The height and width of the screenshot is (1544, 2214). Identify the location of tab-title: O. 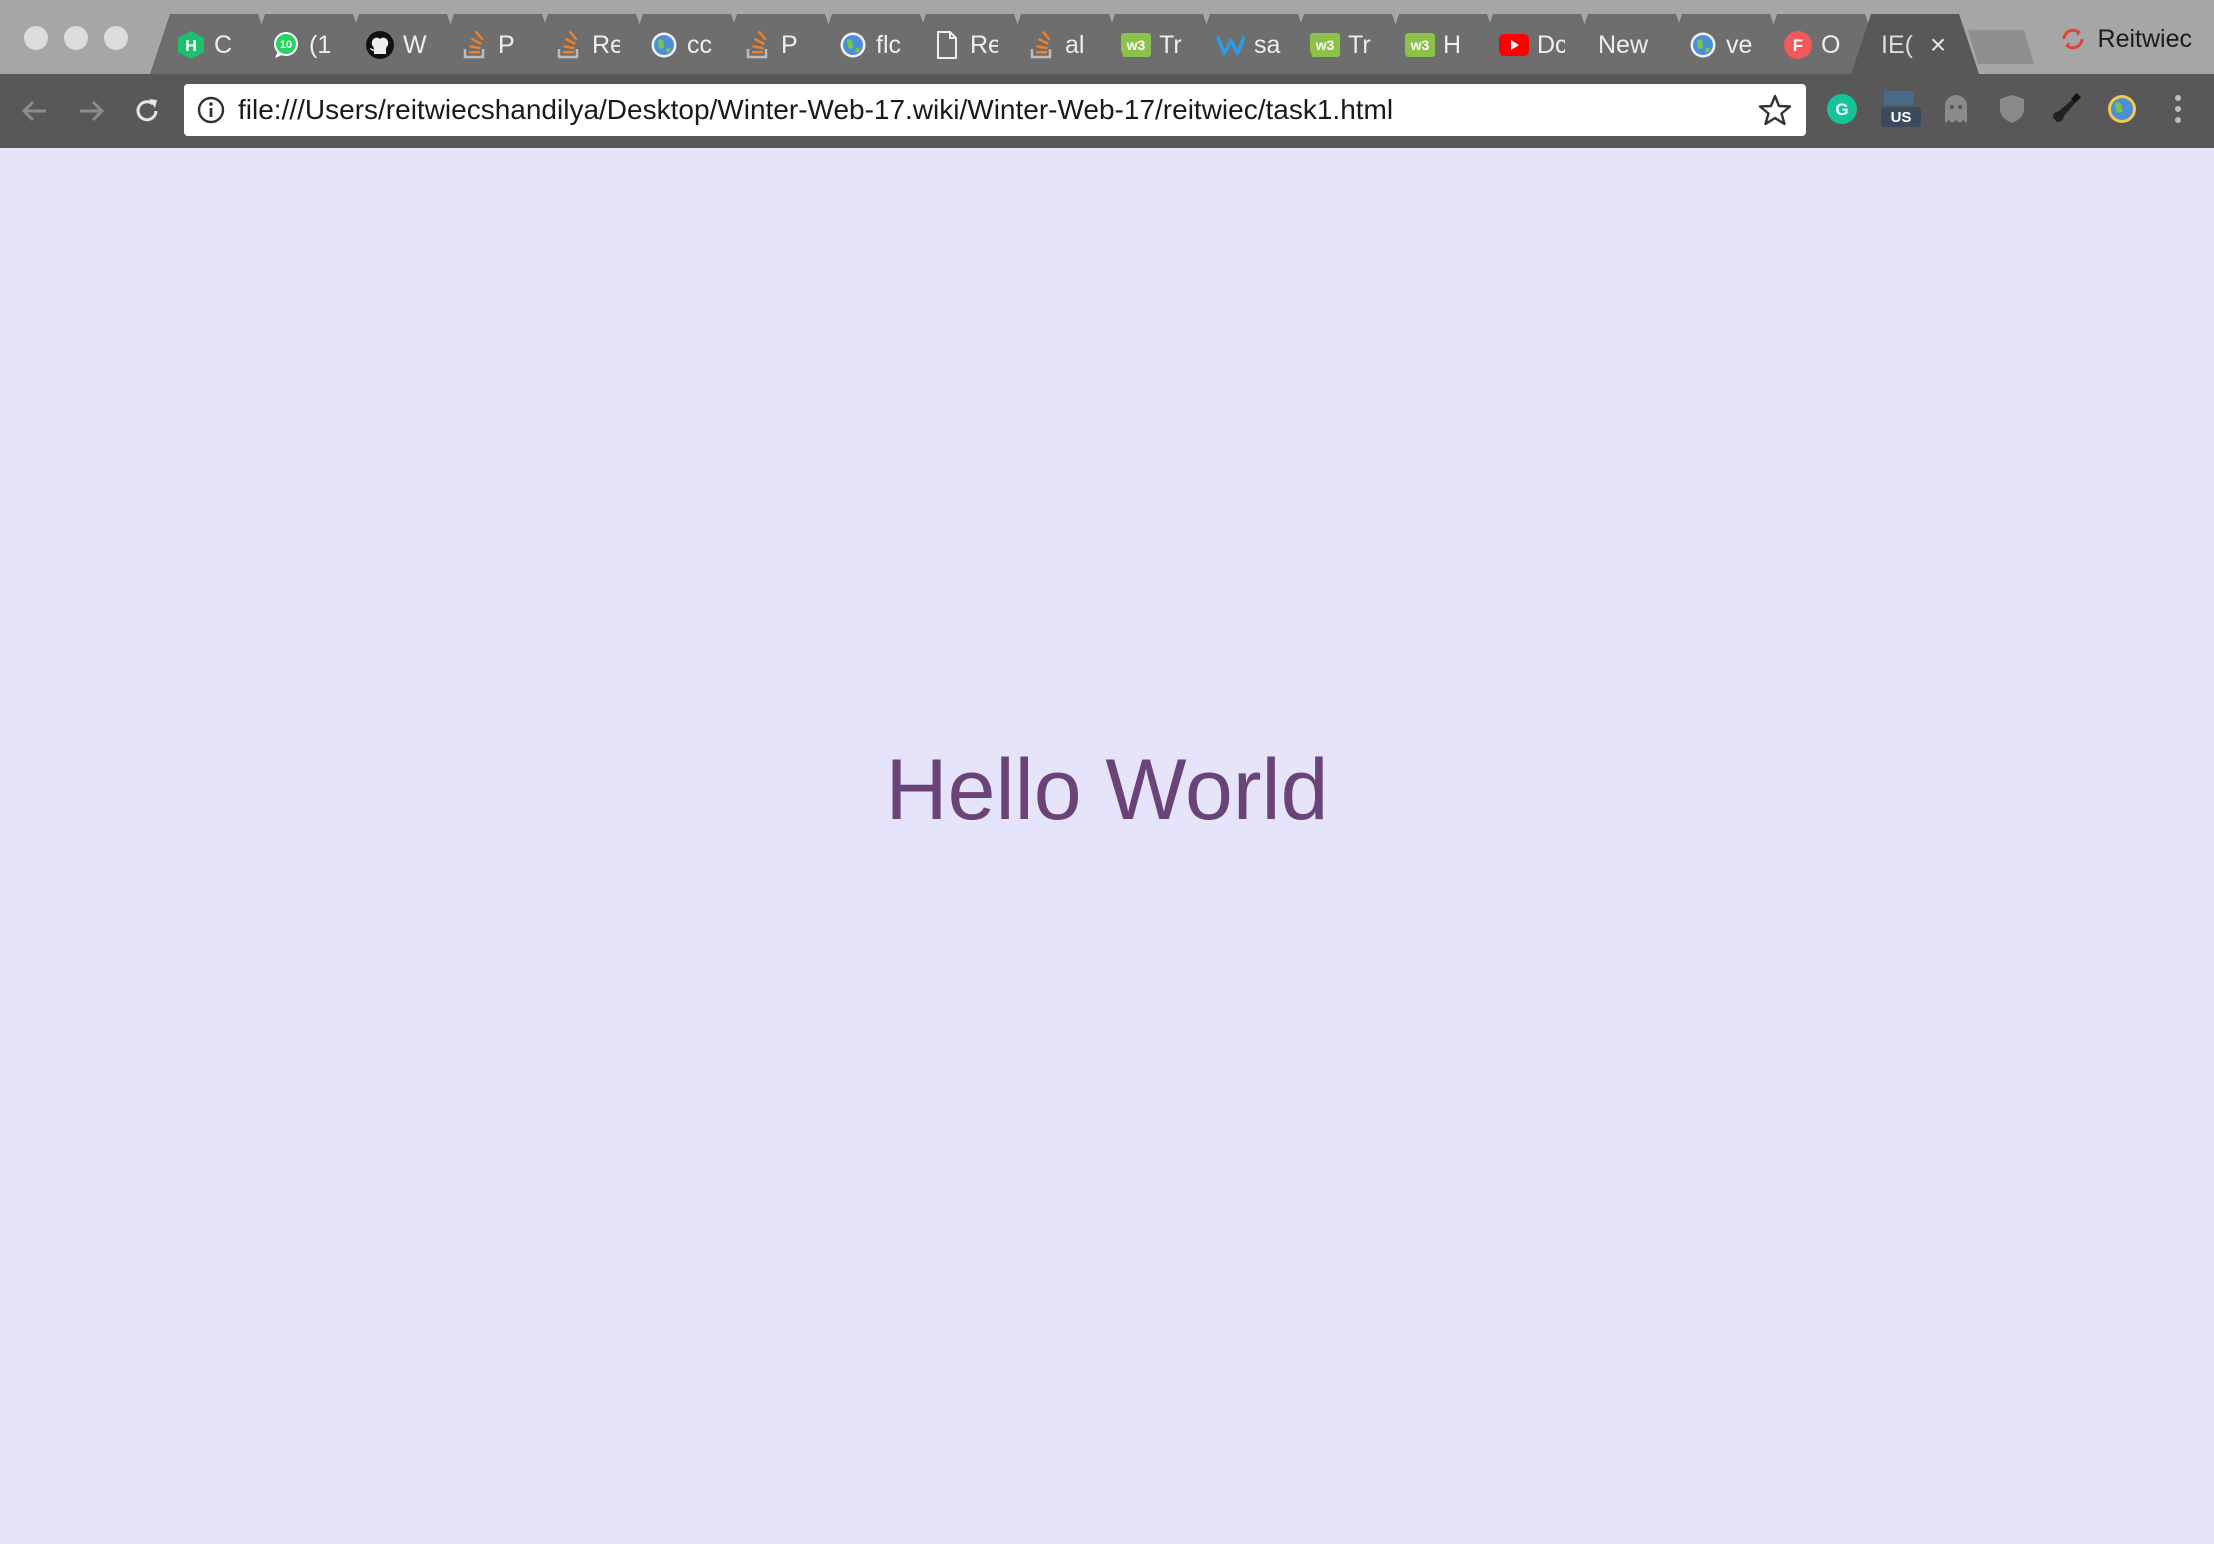
(1831, 45).